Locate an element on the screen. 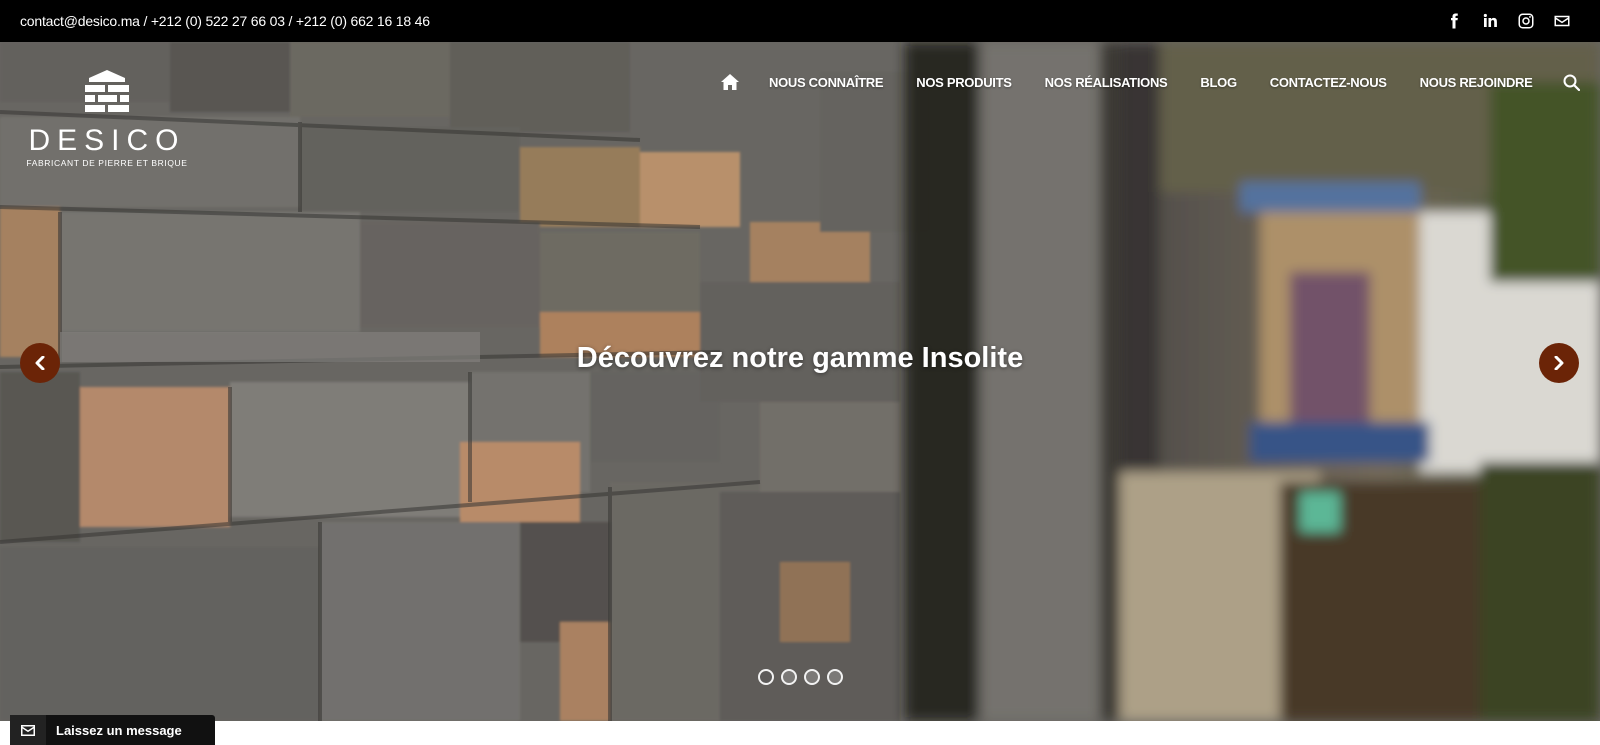  brick-logo-icon is located at coordinates (107, 91).